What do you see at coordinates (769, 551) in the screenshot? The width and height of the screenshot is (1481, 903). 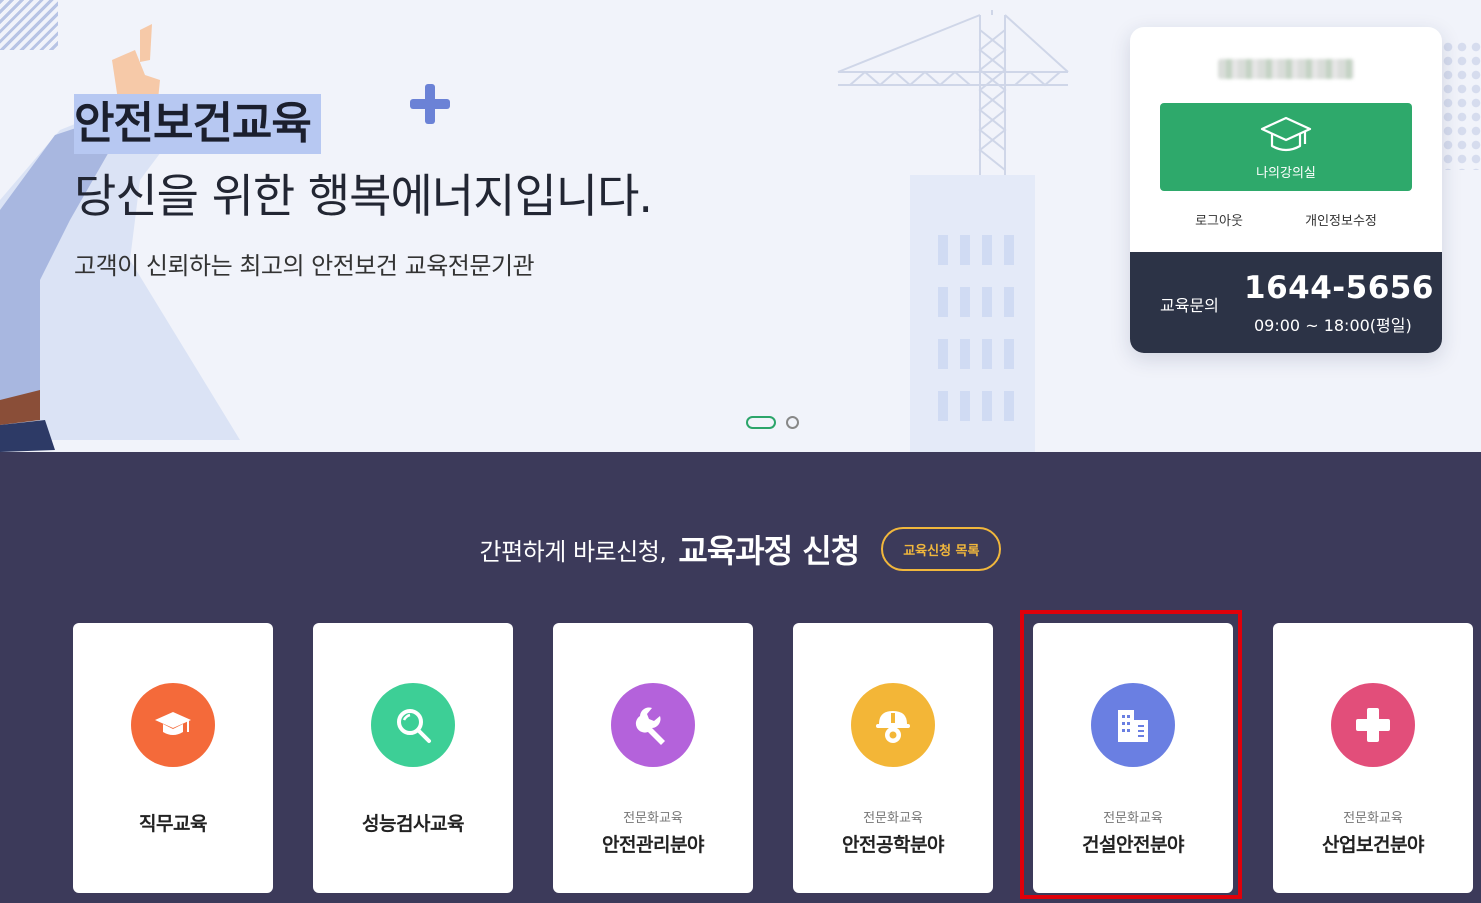 I see `section-title: 교육과정 신청` at bounding box center [769, 551].